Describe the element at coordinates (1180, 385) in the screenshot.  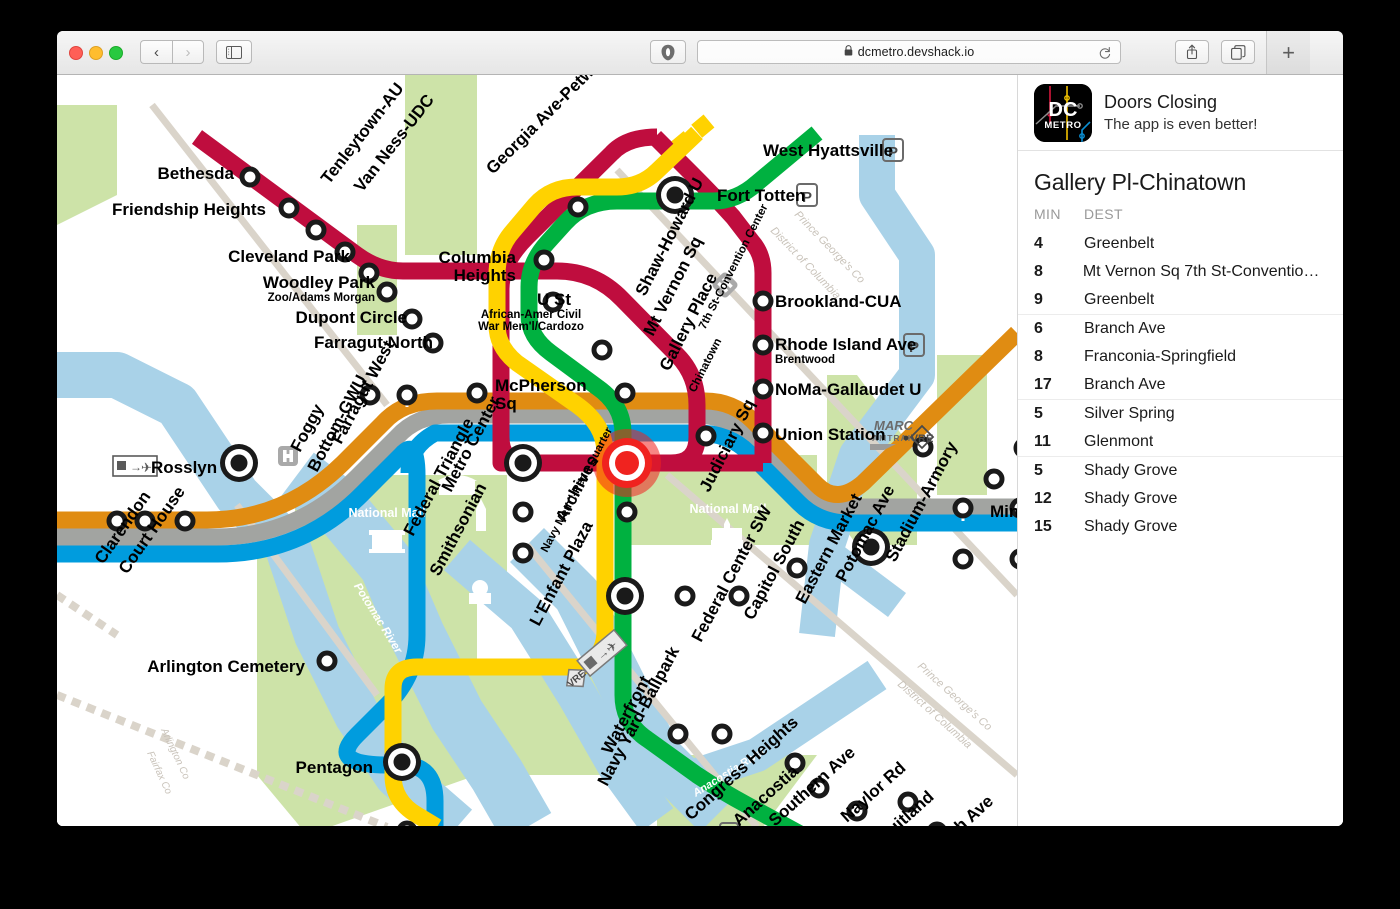
I see `train-row: 17 Branch Ave` at that location.